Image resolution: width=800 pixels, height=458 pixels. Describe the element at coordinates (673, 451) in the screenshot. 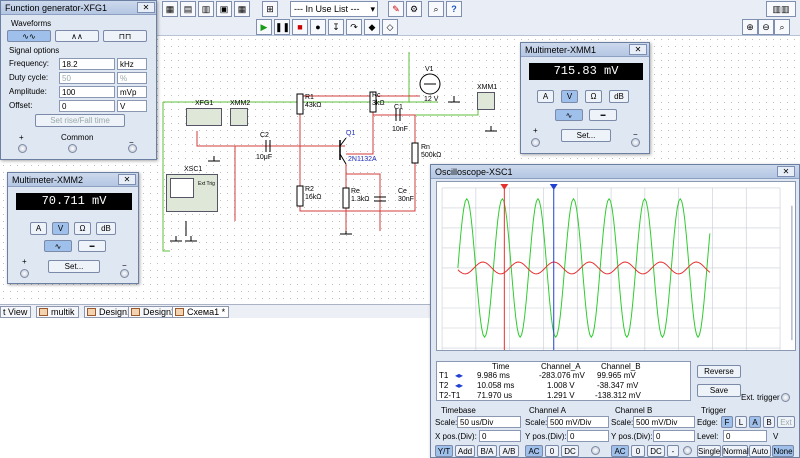

I see `channel-b-minus-button: -` at that location.